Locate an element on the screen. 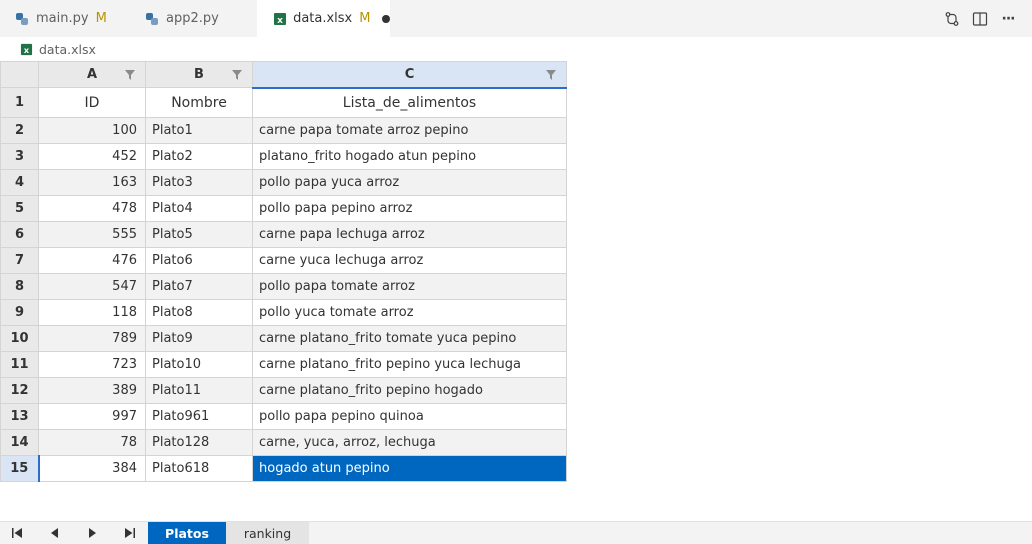  cell-nombre: Plato5 is located at coordinates (199, 234).